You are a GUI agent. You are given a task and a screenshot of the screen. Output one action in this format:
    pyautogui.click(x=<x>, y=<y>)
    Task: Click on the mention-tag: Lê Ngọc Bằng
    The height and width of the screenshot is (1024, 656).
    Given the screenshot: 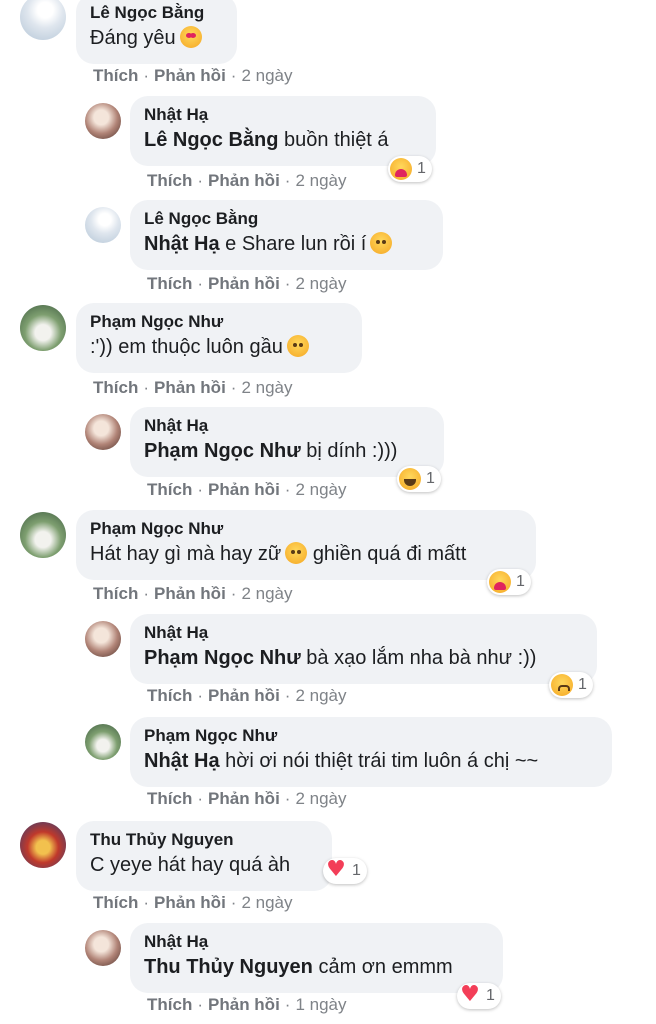 What is the action you would take?
    pyautogui.click(x=211, y=140)
    